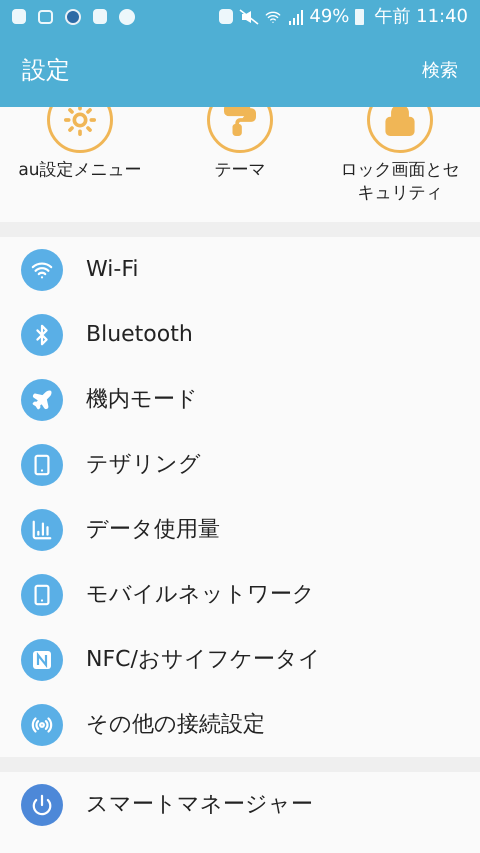 Image resolution: width=480 pixels, height=853 pixels. Describe the element at coordinates (46, 70) in the screenshot. I see `page-title: 設定` at that location.